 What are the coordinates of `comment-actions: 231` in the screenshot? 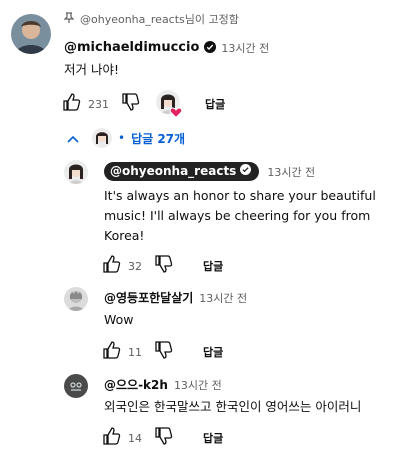 It's located at (122, 104).